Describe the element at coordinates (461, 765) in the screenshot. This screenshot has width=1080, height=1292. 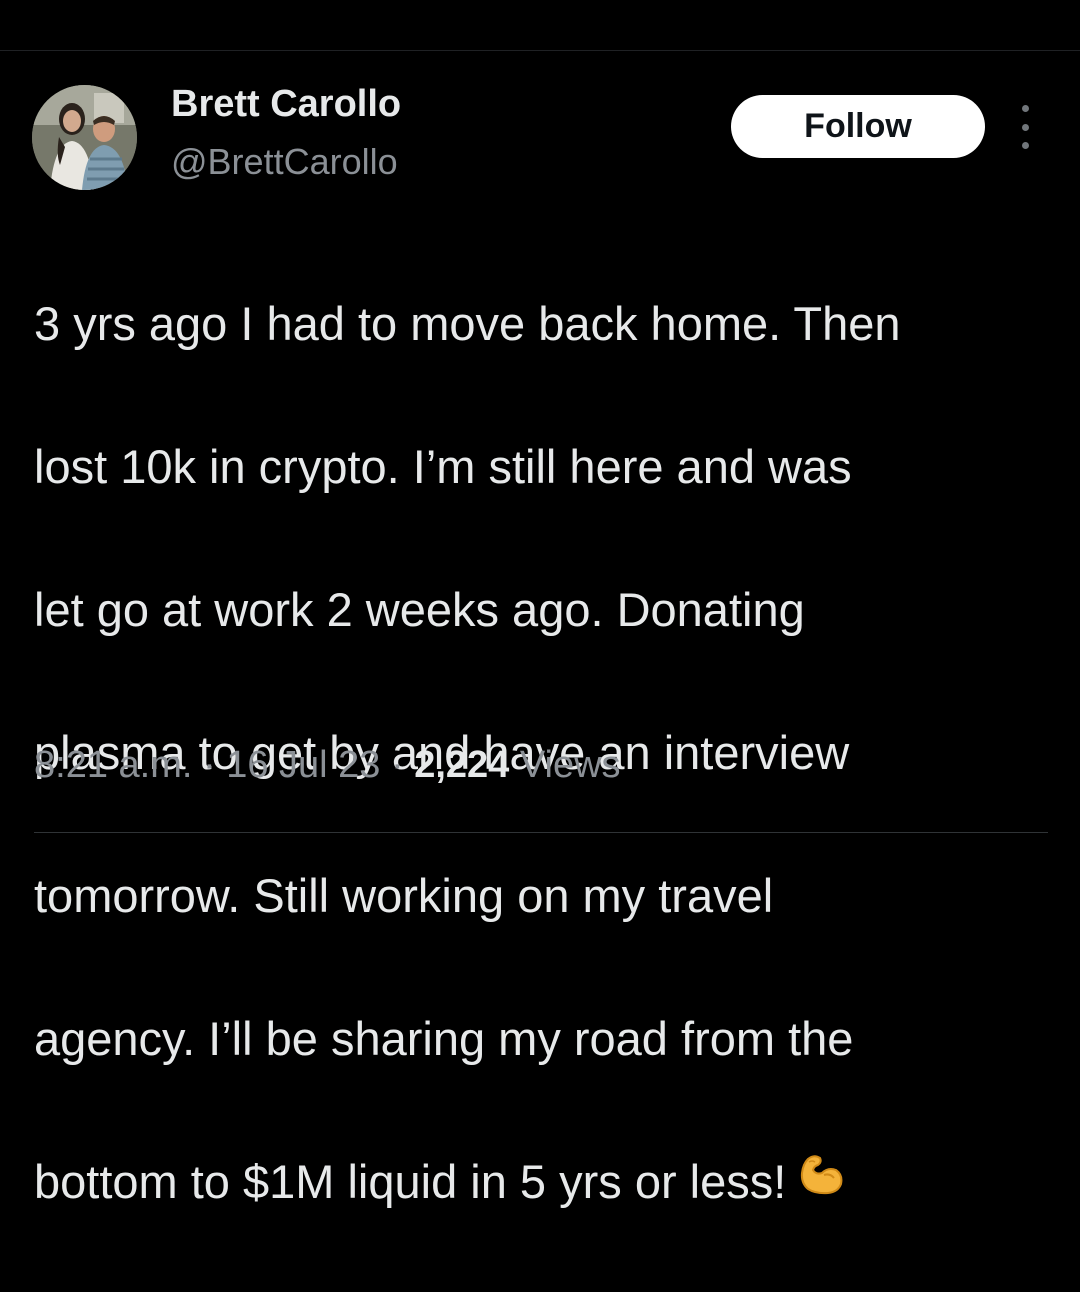
I see `views-count: 2,224` at that location.